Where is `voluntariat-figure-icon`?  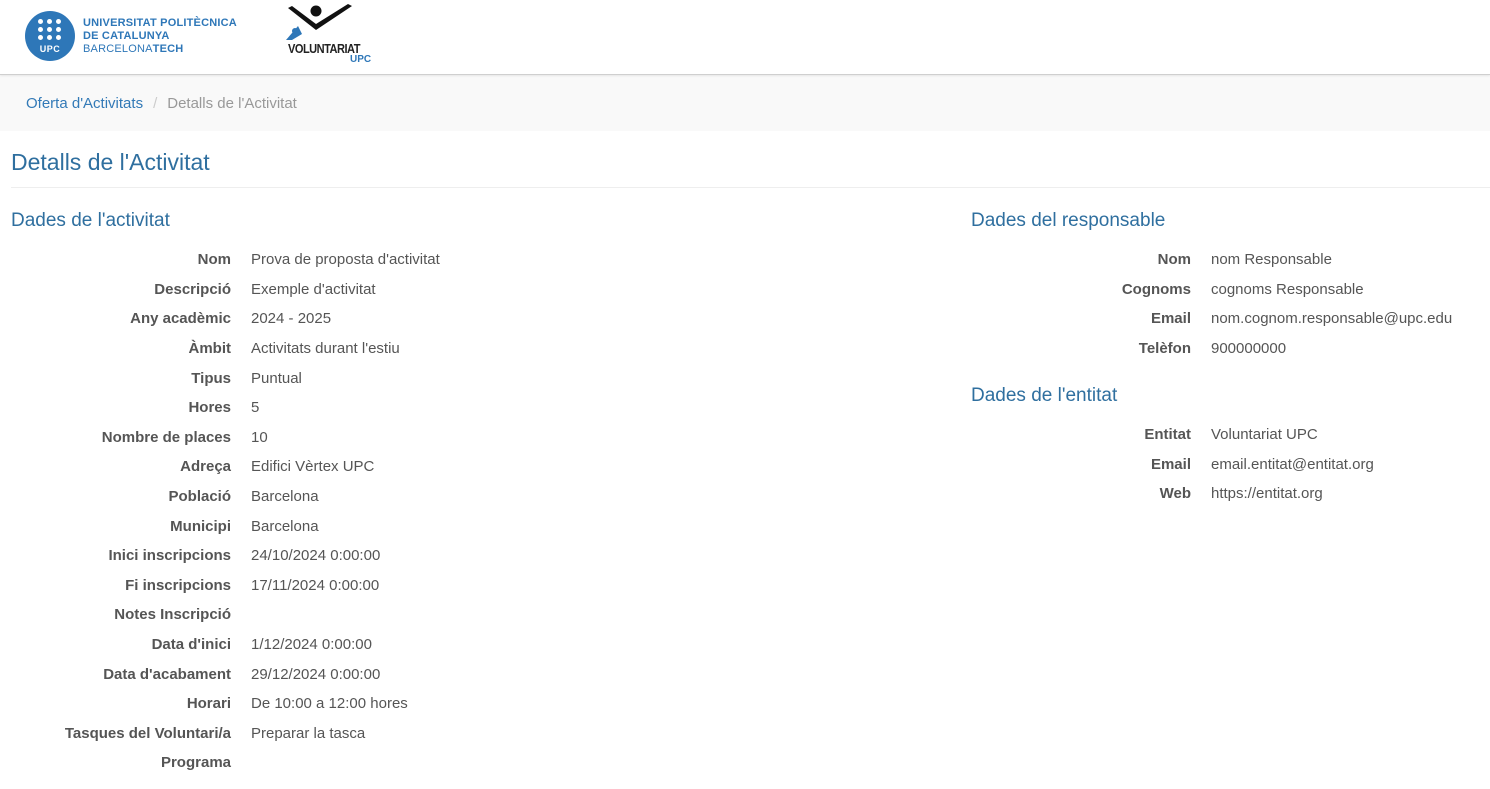
voluntariat-figure-icon is located at coordinates (319, 22).